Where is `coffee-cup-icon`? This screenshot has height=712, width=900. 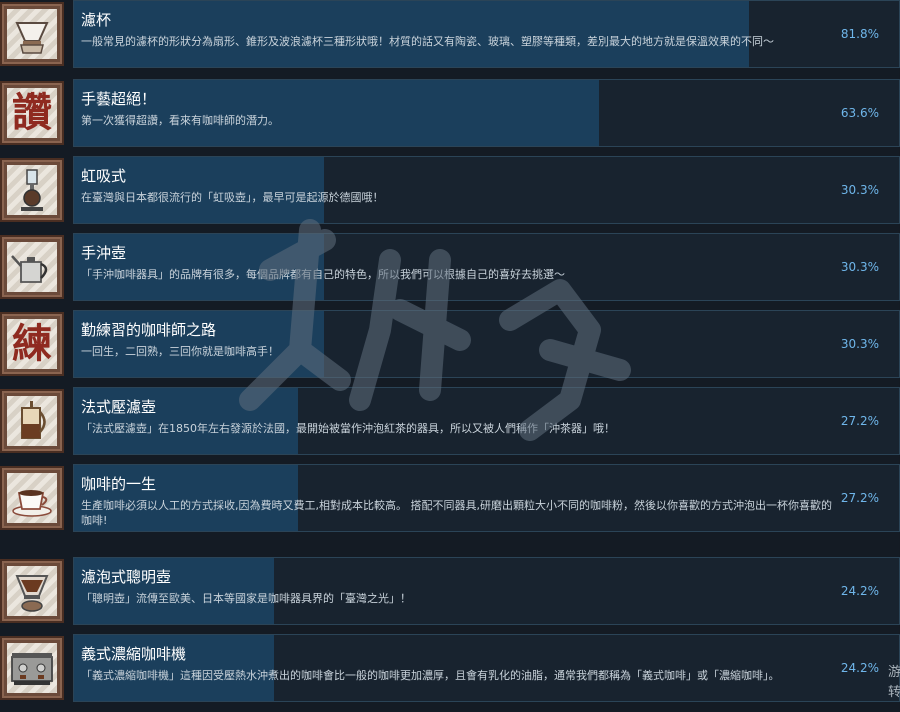
coffee-cup-icon is located at coordinates (32, 498).